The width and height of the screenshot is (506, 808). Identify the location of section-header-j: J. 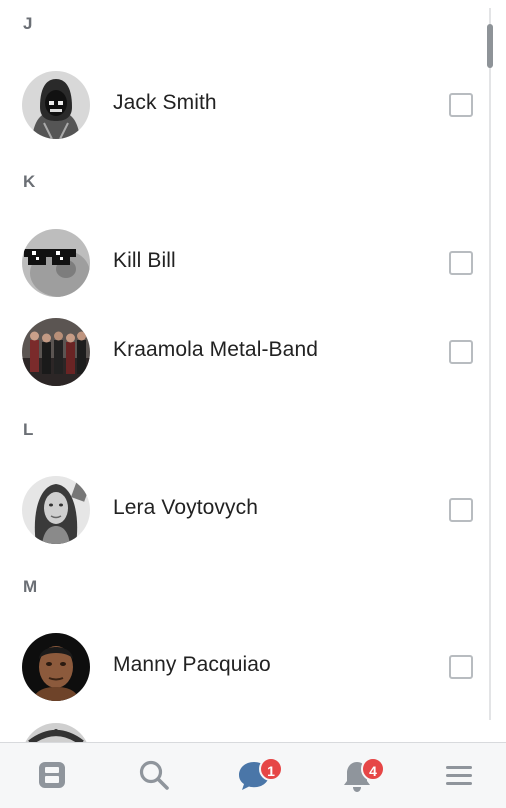
(28, 23).